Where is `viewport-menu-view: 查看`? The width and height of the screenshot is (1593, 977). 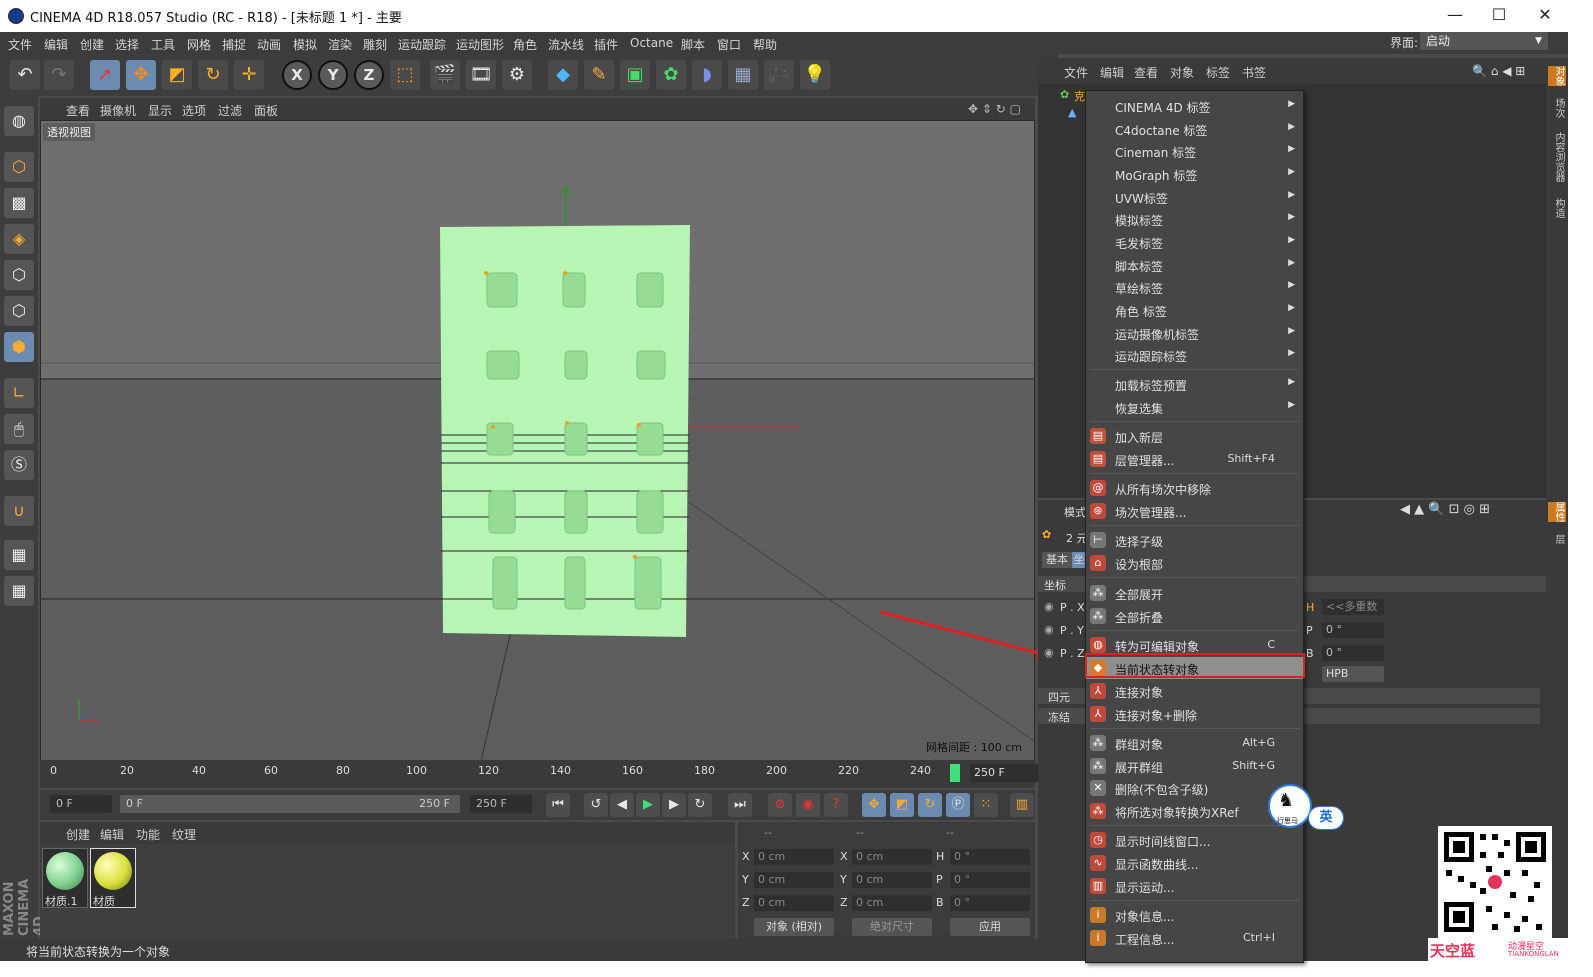 viewport-menu-view: 查看 is located at coordinates (78, 110).